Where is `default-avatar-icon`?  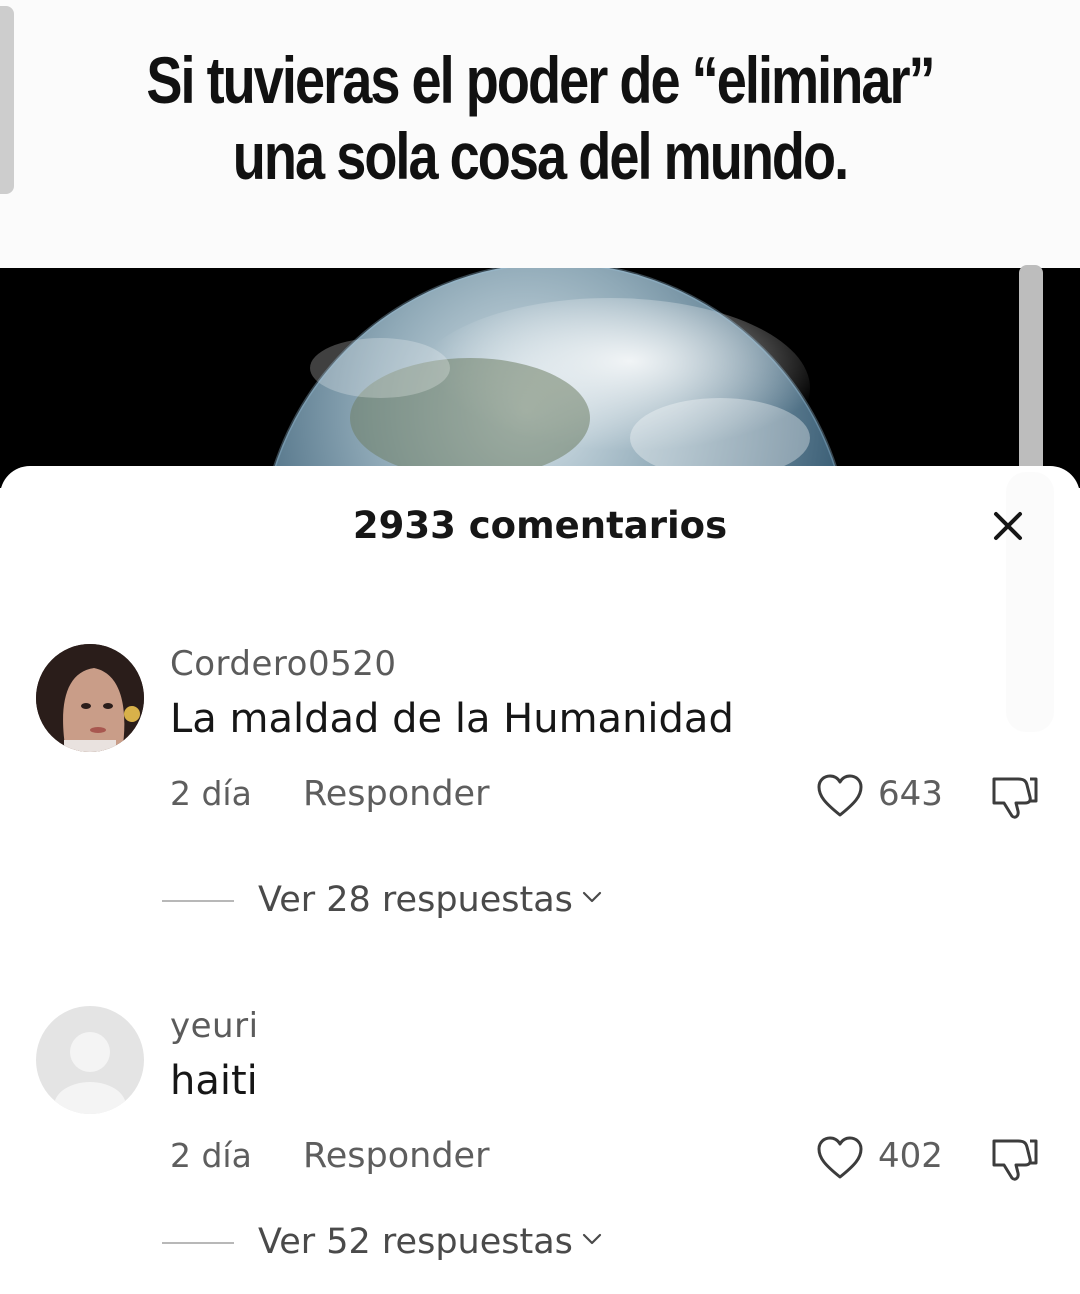 default-avatar-icon is located at coordinates (90, 1060).